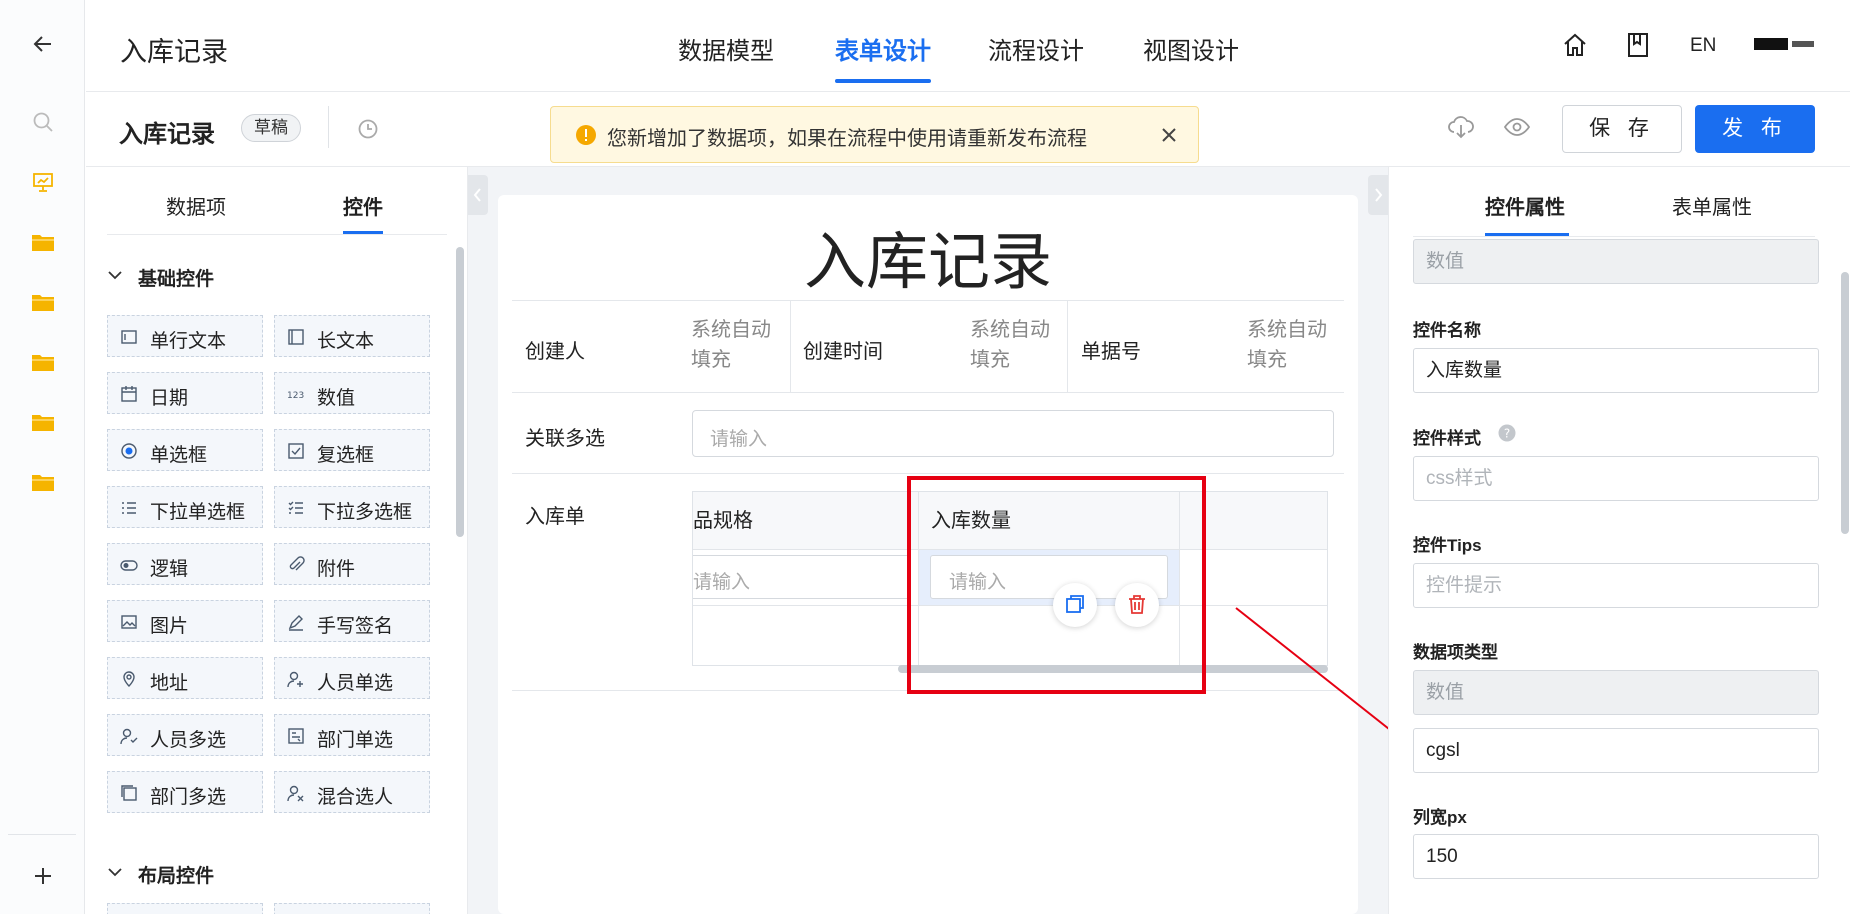 The width and height of the screenshot is (1850, 914). I want to click on plus-icon, so click(42, 876).